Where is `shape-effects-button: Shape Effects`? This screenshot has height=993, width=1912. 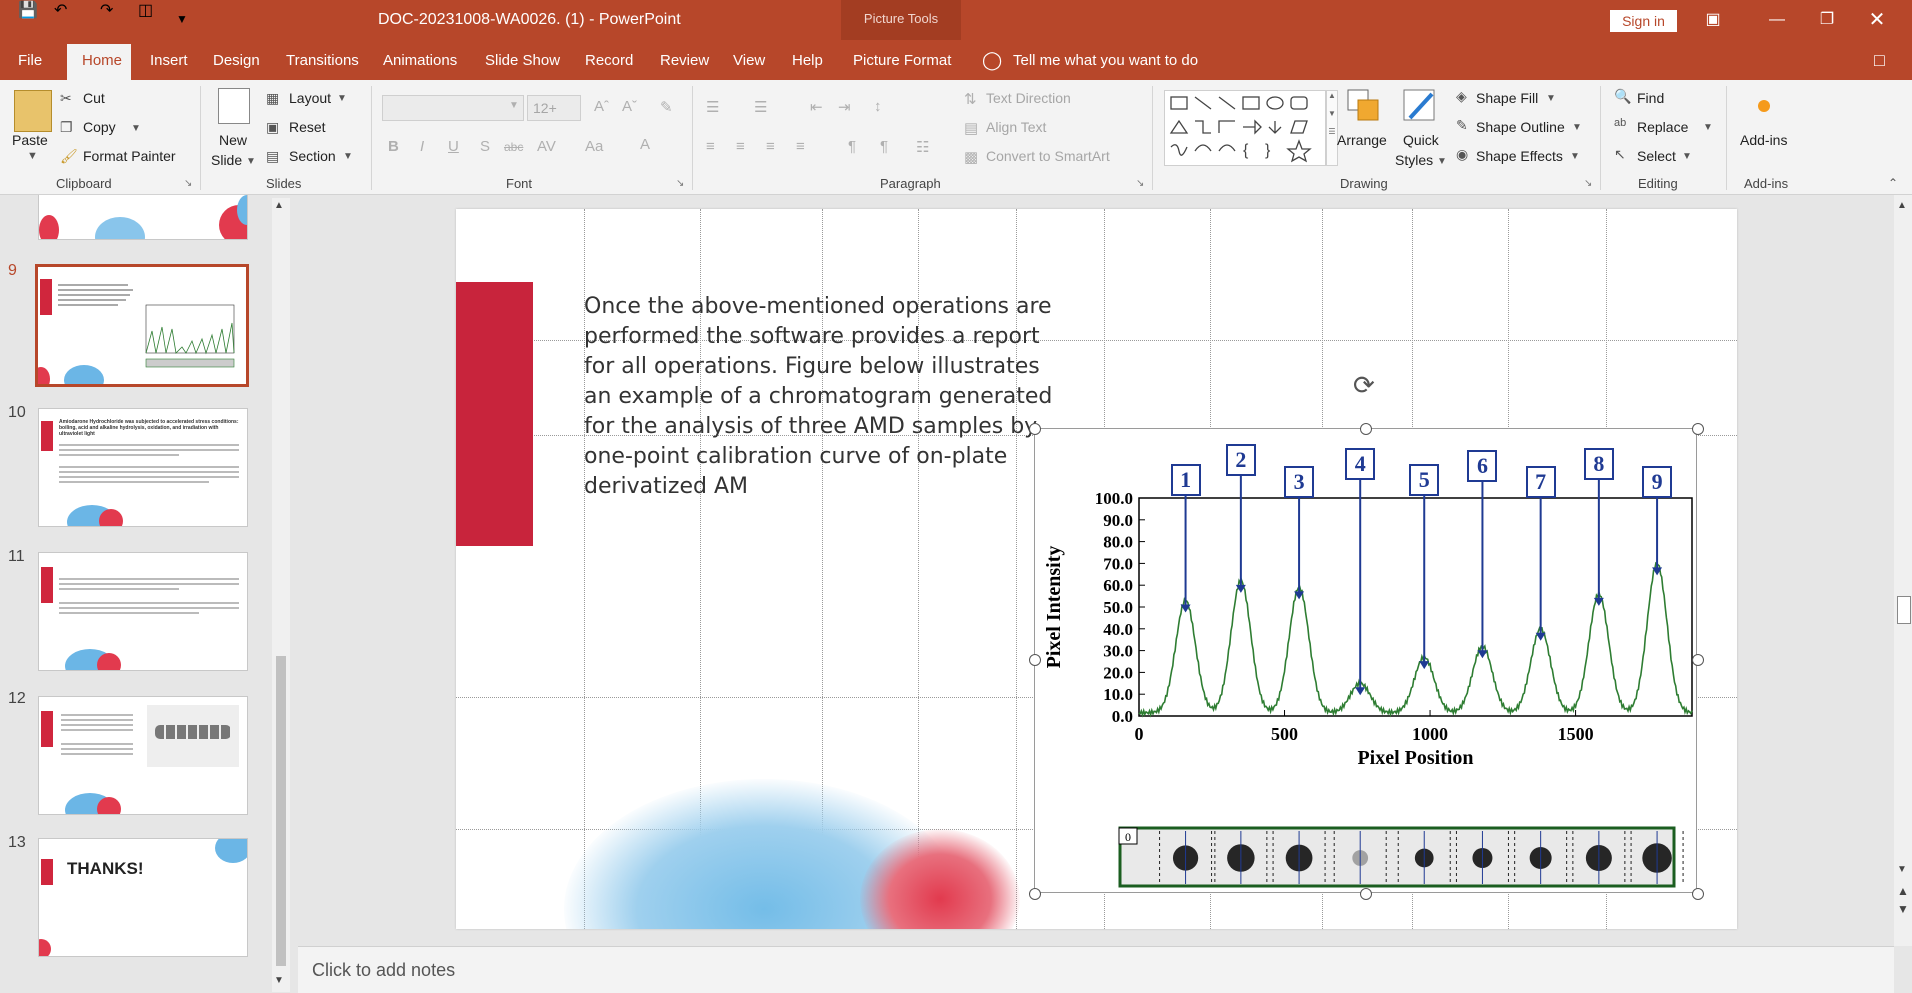 shape-effects-button: Shape Effects is located at coordinates (1519, 156).